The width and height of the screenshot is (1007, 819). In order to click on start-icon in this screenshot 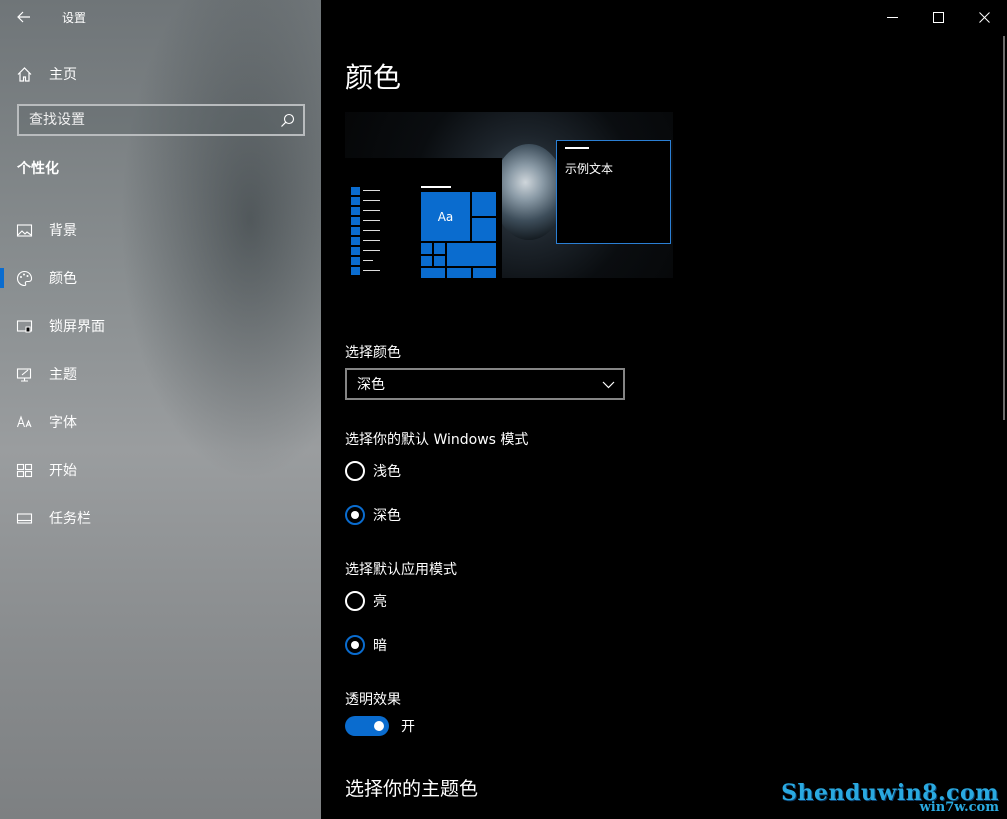, I will do `click(24, 470)`.